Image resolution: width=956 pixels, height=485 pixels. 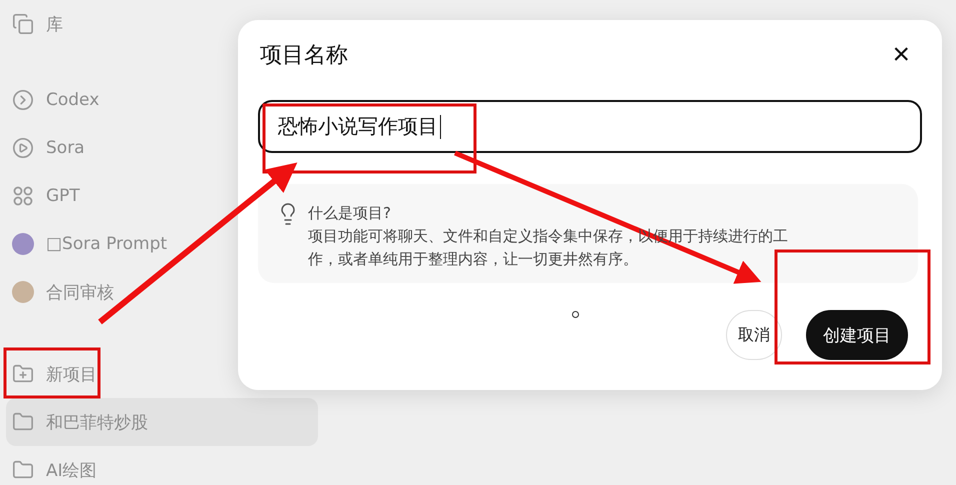 I want to click on create-button: 创建项目, so click(x=857, y=335).